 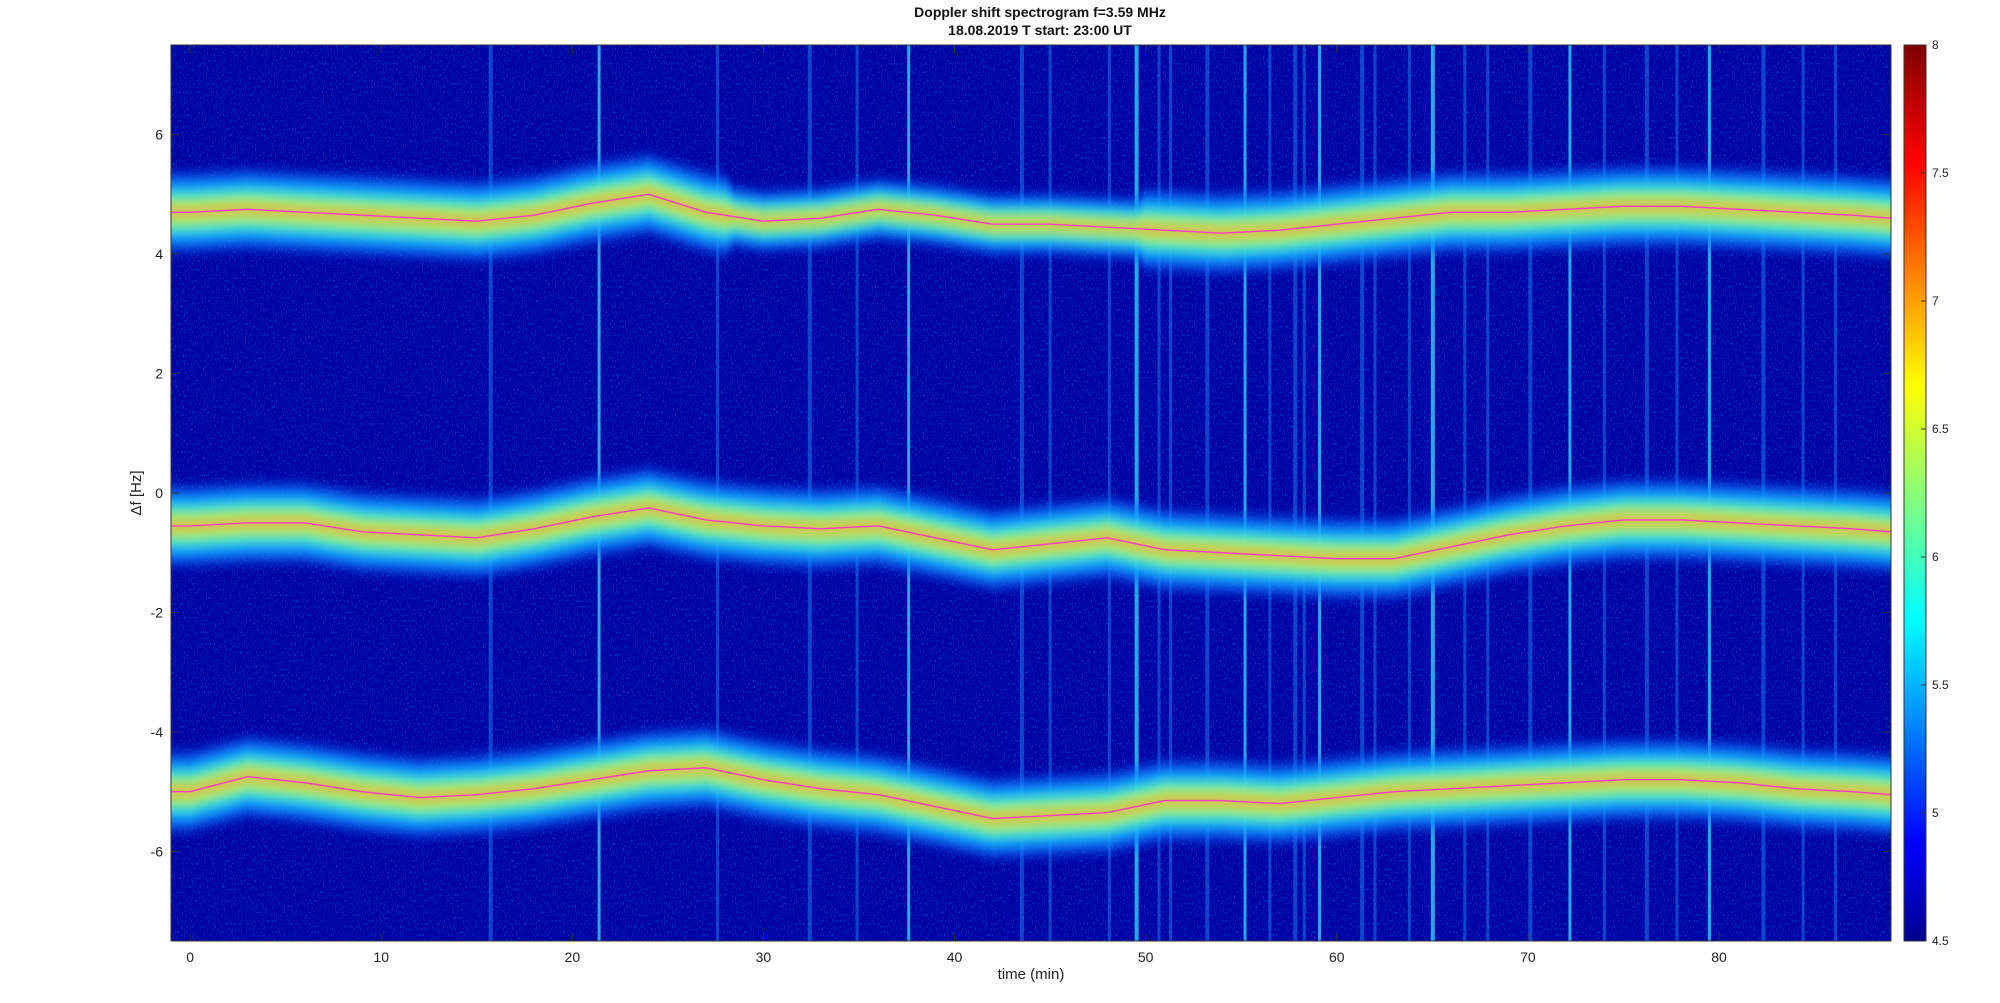 I want to click on y-tick-label: 2, so click(x=159, y=374).